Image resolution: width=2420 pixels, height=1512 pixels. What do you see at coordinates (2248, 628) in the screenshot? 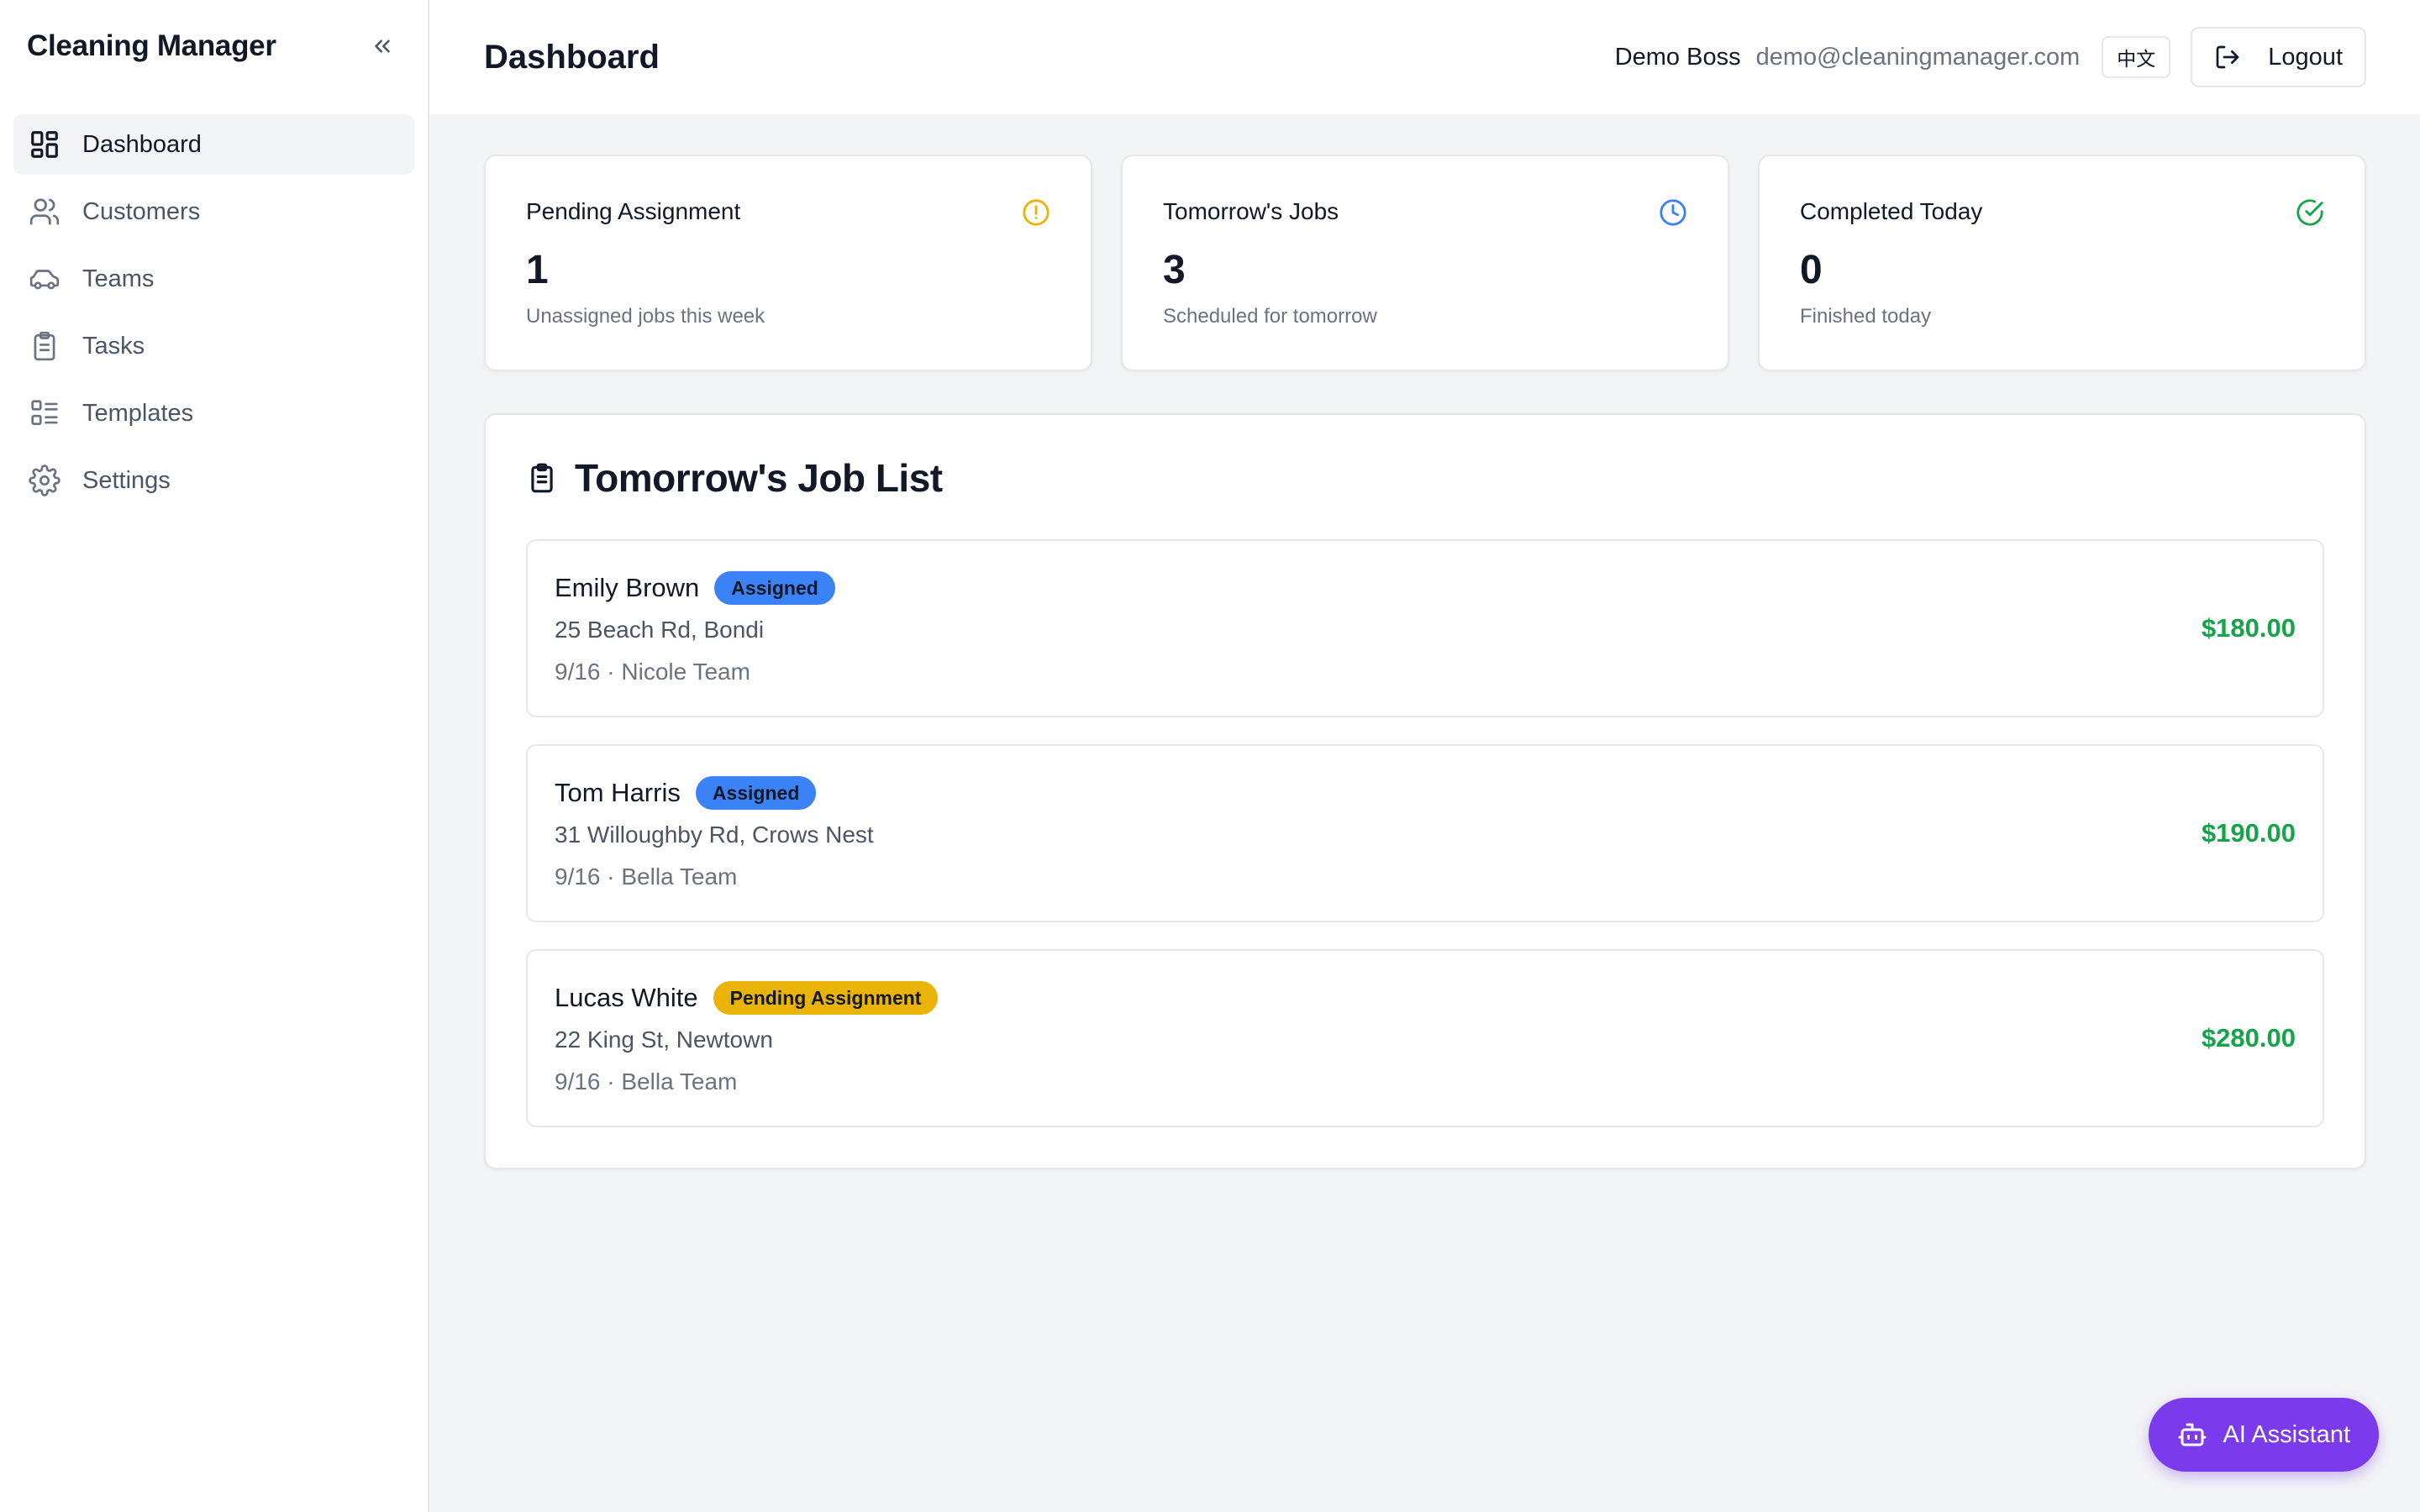
I see `job-price: $180.00` at bounding box center [2248, 628].